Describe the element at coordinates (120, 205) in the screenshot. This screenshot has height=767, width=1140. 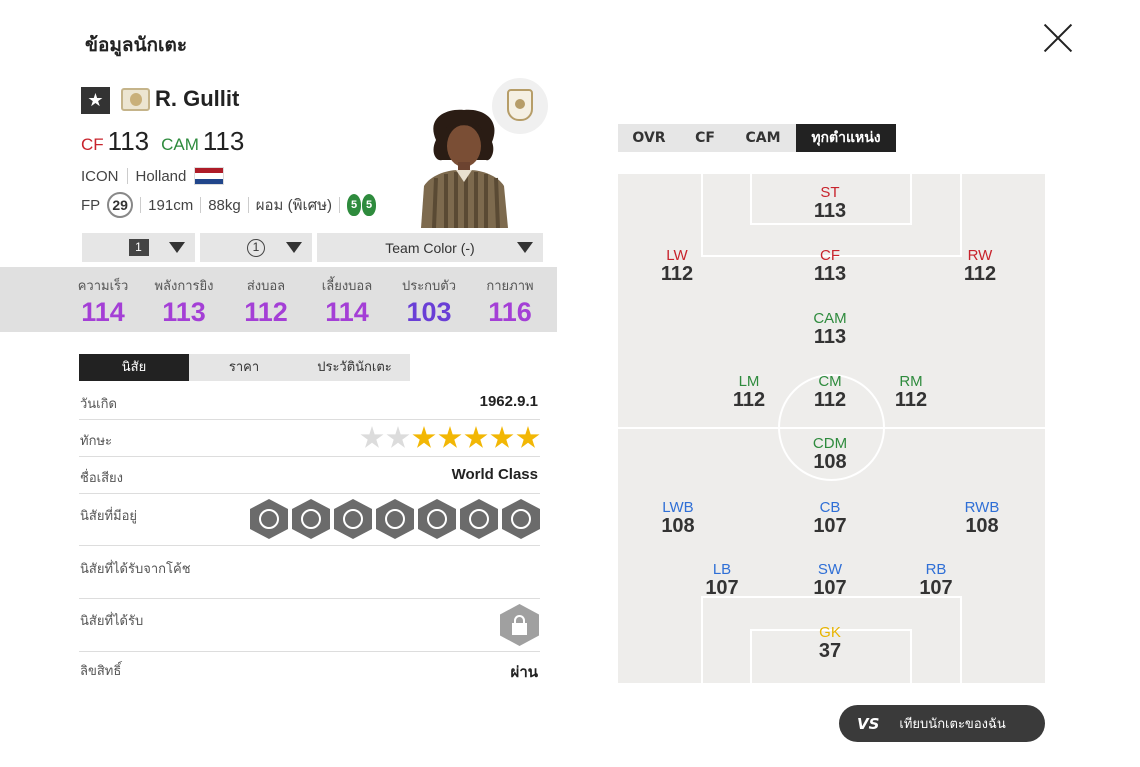
I see `fp-value: 29` at that location.